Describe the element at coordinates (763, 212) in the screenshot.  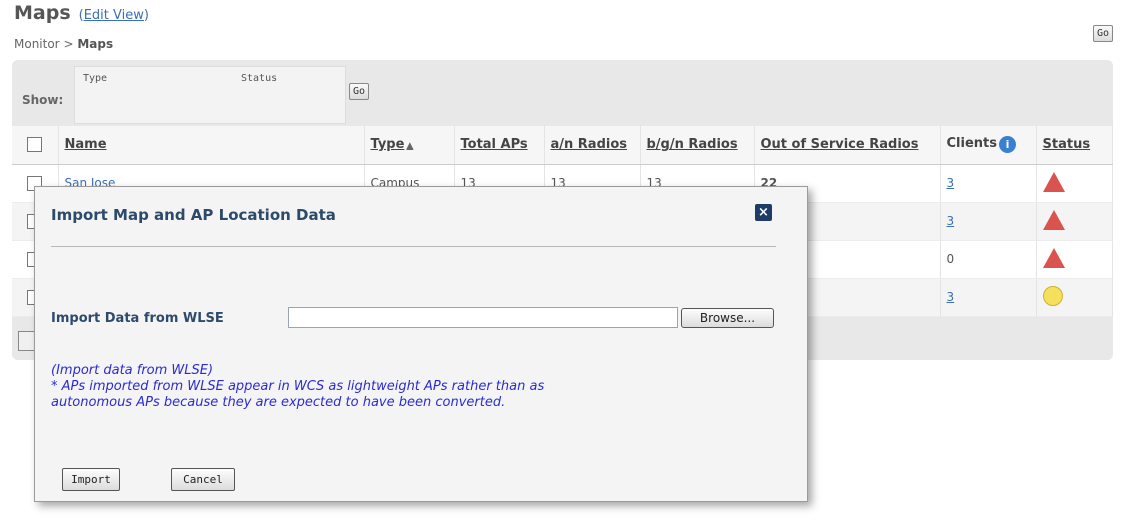
I see `close-icon: ×` at that location.